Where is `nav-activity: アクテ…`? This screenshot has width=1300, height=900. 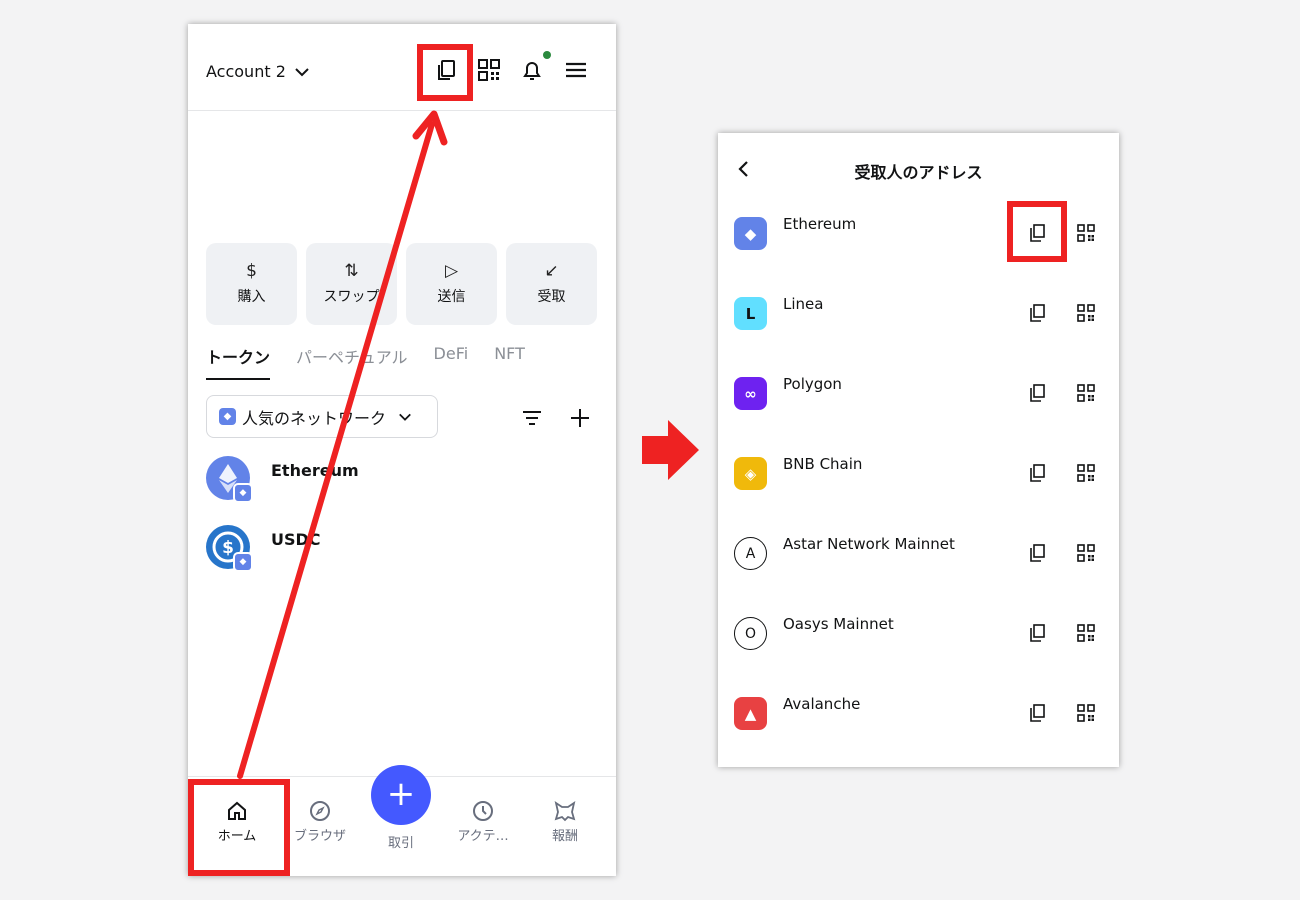 nav-activity: アクテ… is located at coordinates (483, 820).